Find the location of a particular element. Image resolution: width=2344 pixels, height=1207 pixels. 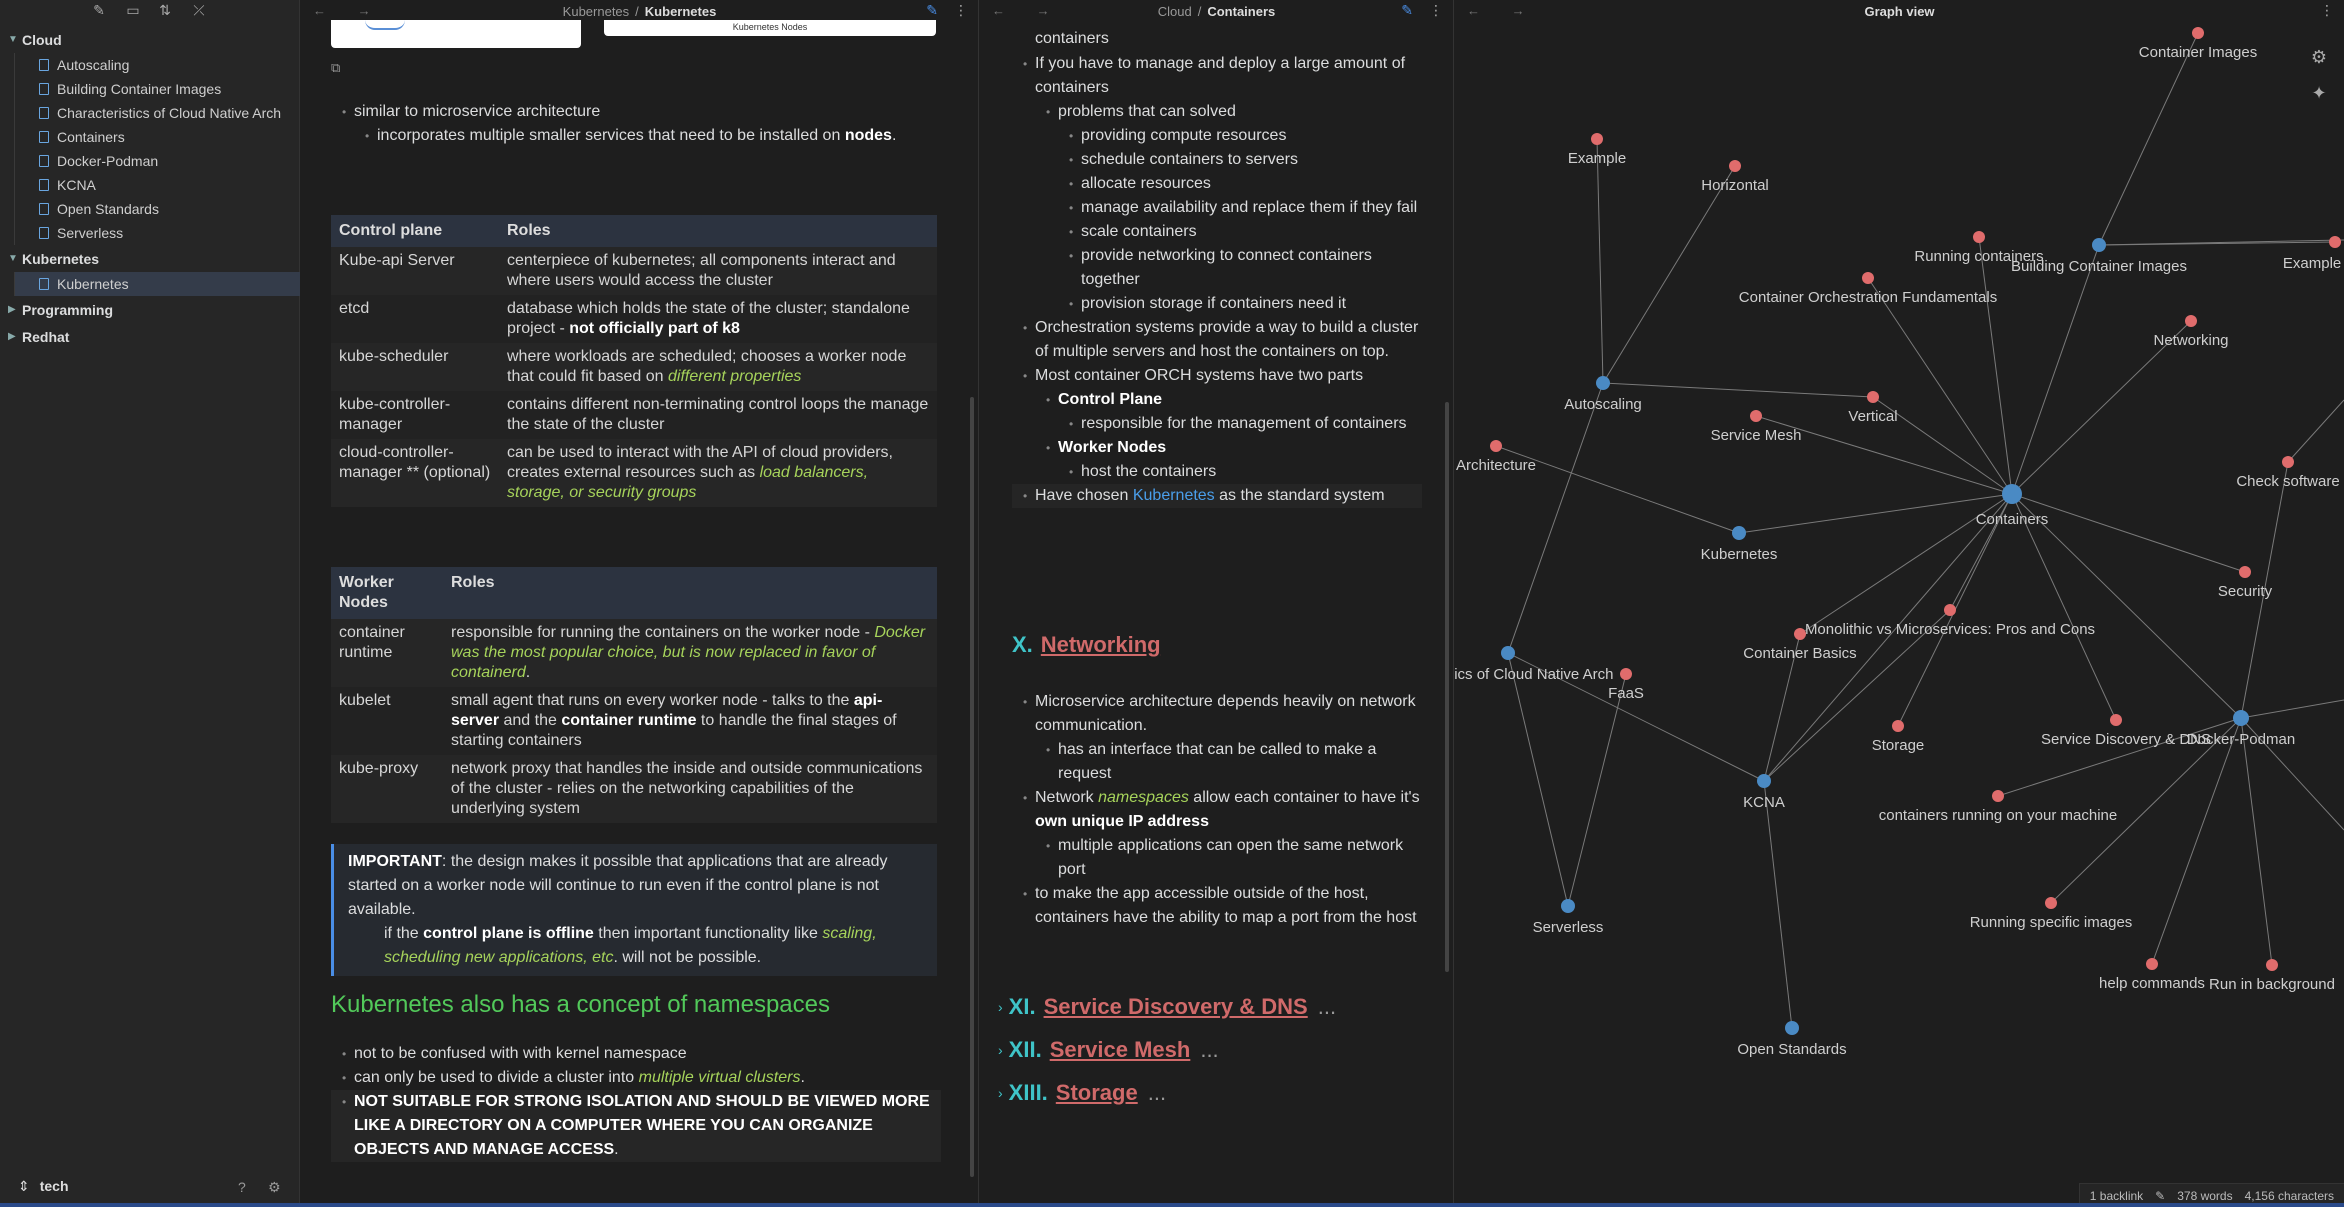

graph-node: Container Orchestration Fundamentals is located at coordinates (1868, 289).